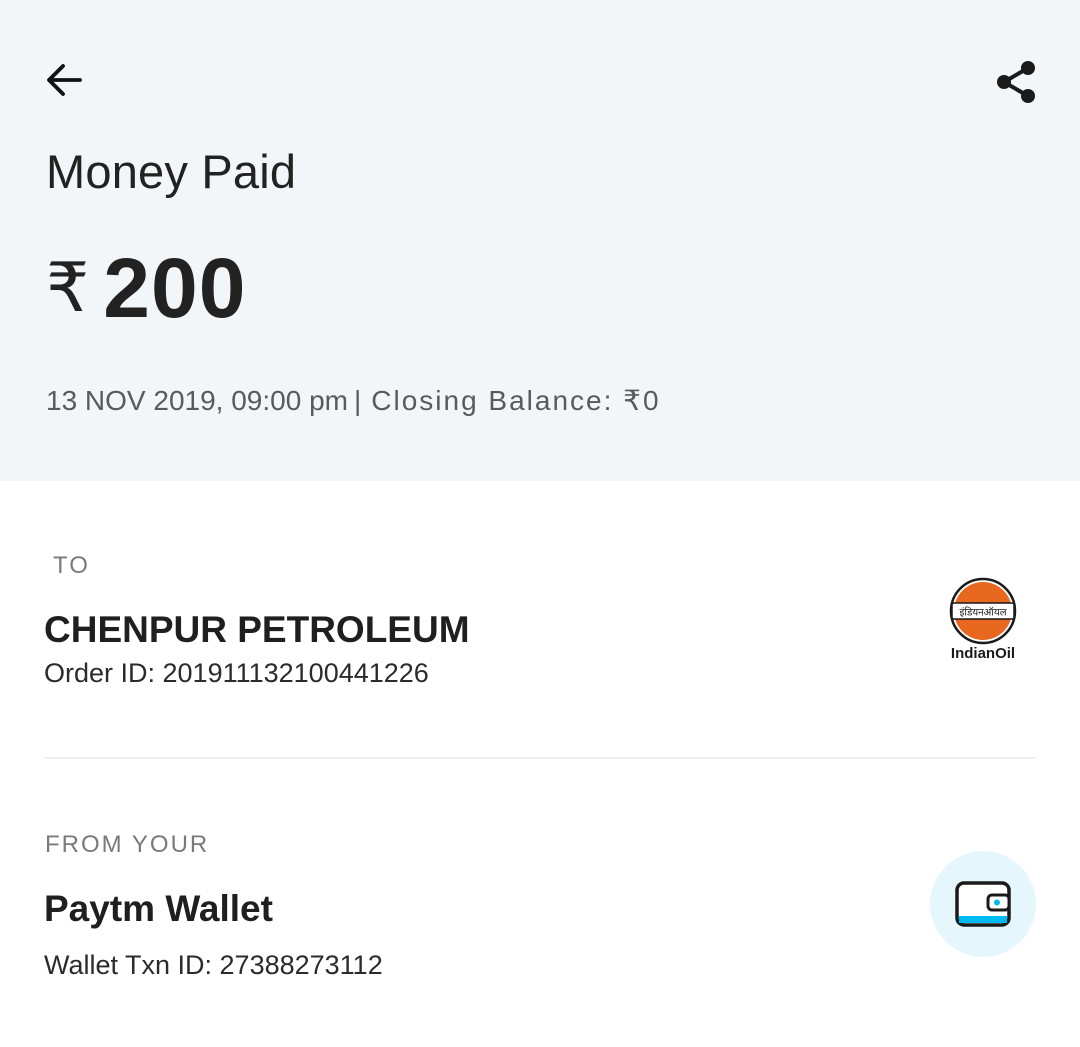  I want to click on logo-brand-text: IndianOil, so click(983, 653).